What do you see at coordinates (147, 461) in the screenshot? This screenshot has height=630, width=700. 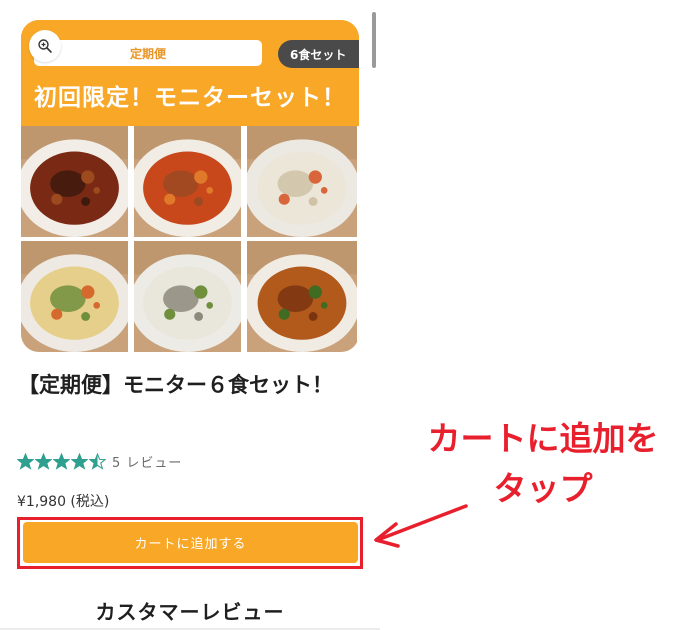 I see `review-count: 5 レビュー` at bounding box center [147, 461].